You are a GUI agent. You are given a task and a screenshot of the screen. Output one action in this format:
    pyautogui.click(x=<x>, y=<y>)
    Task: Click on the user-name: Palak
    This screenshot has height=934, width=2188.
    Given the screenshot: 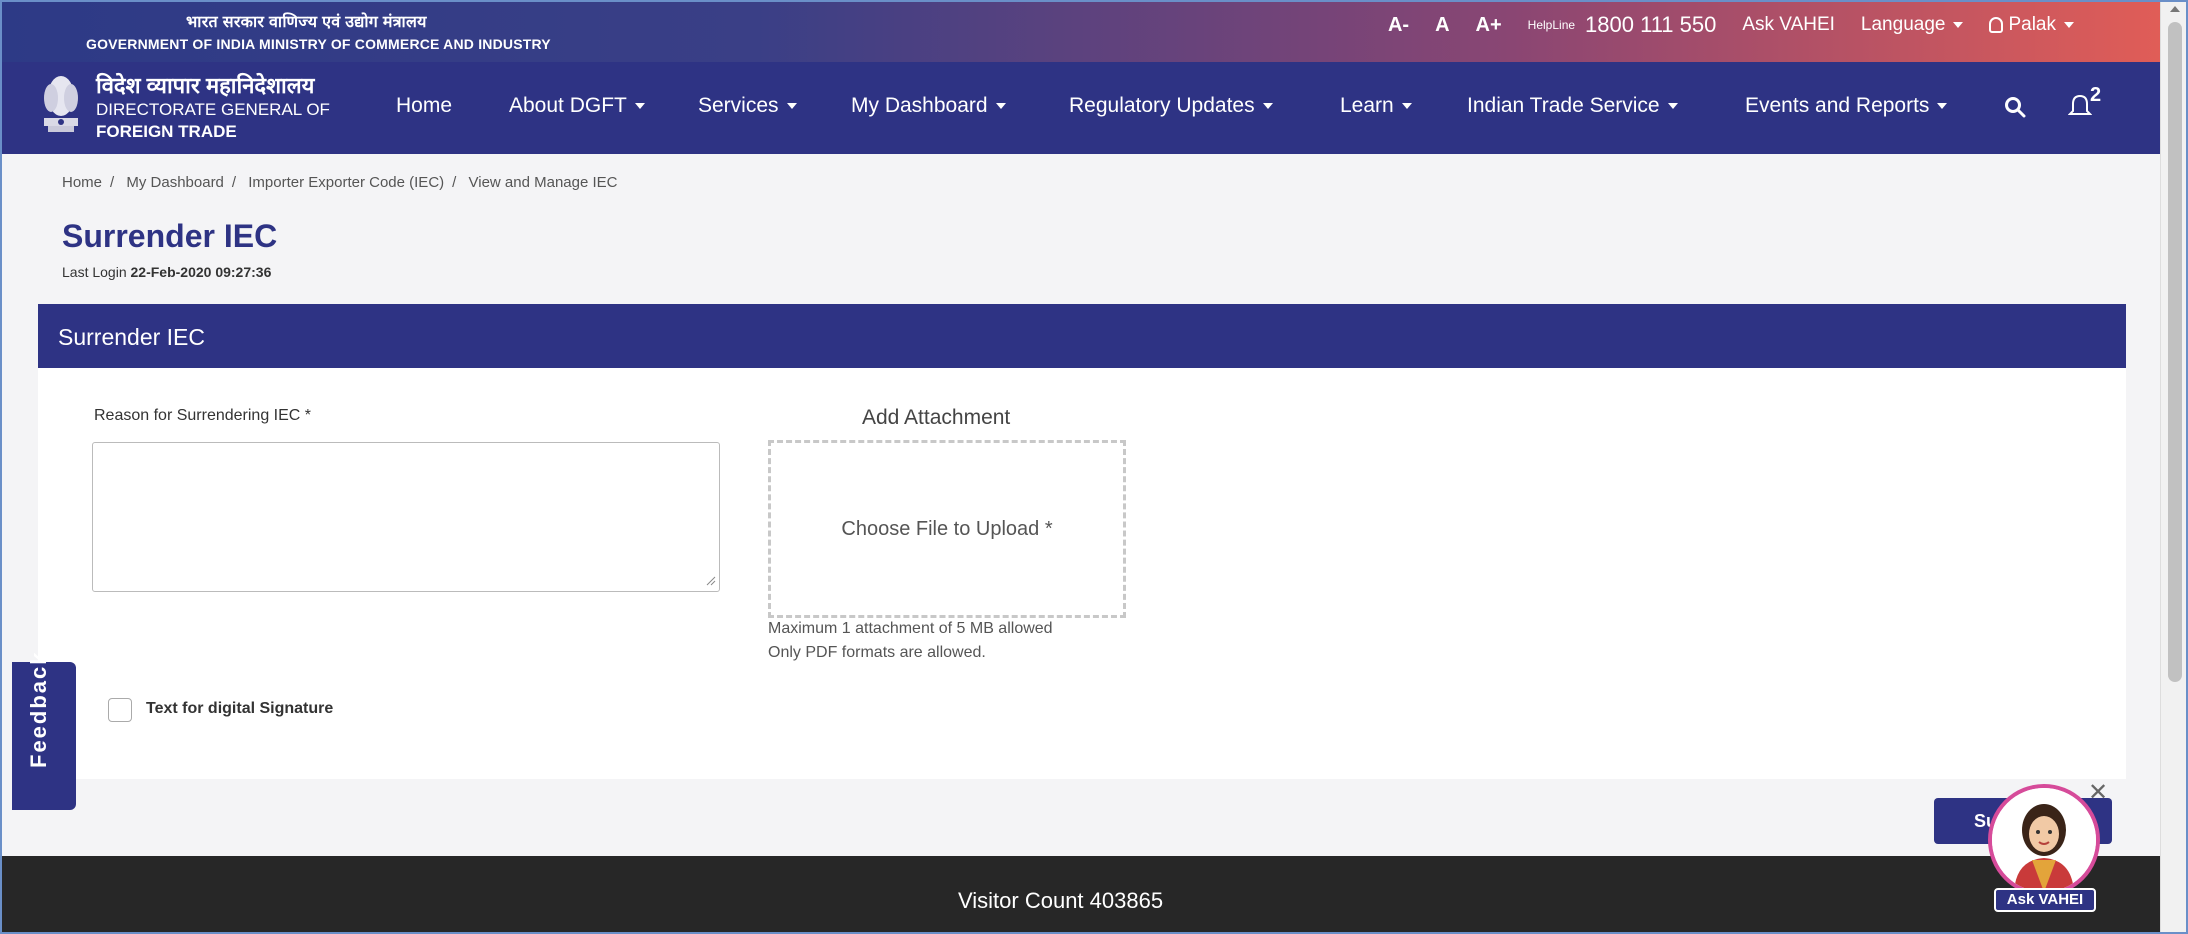 What is the action you would take?
    pyautogui.click(x=2032, y=24)
    